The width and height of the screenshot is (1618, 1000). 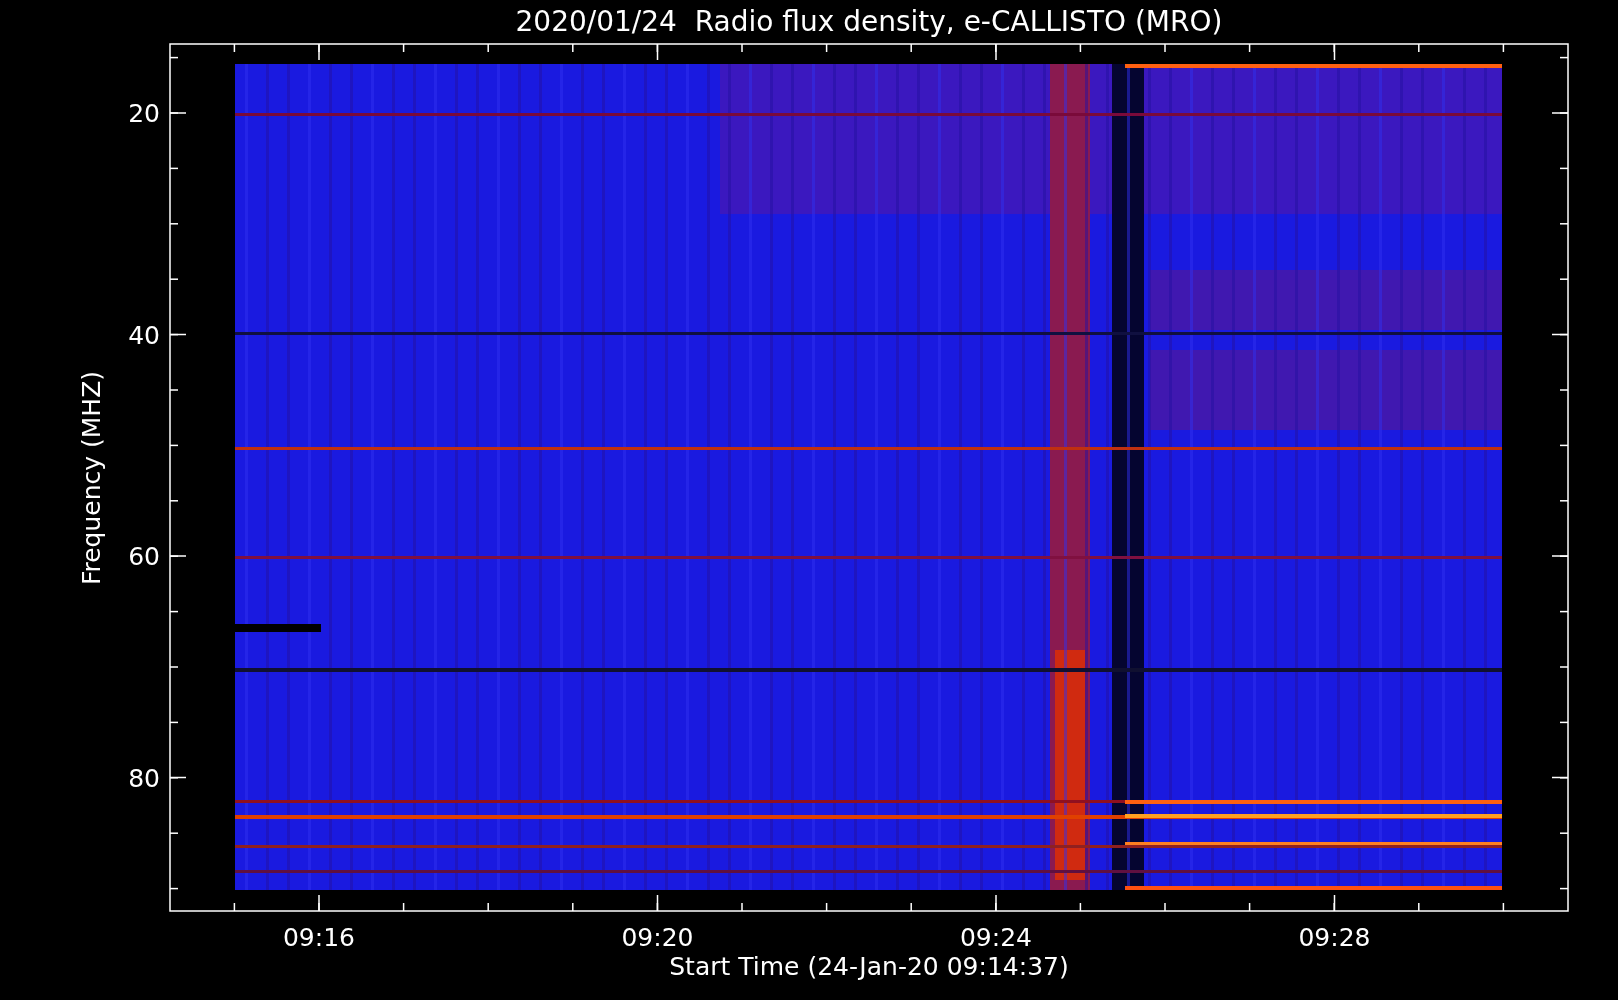 I want to click on x-tick-label: 09:20, so click(x=657, y=937).